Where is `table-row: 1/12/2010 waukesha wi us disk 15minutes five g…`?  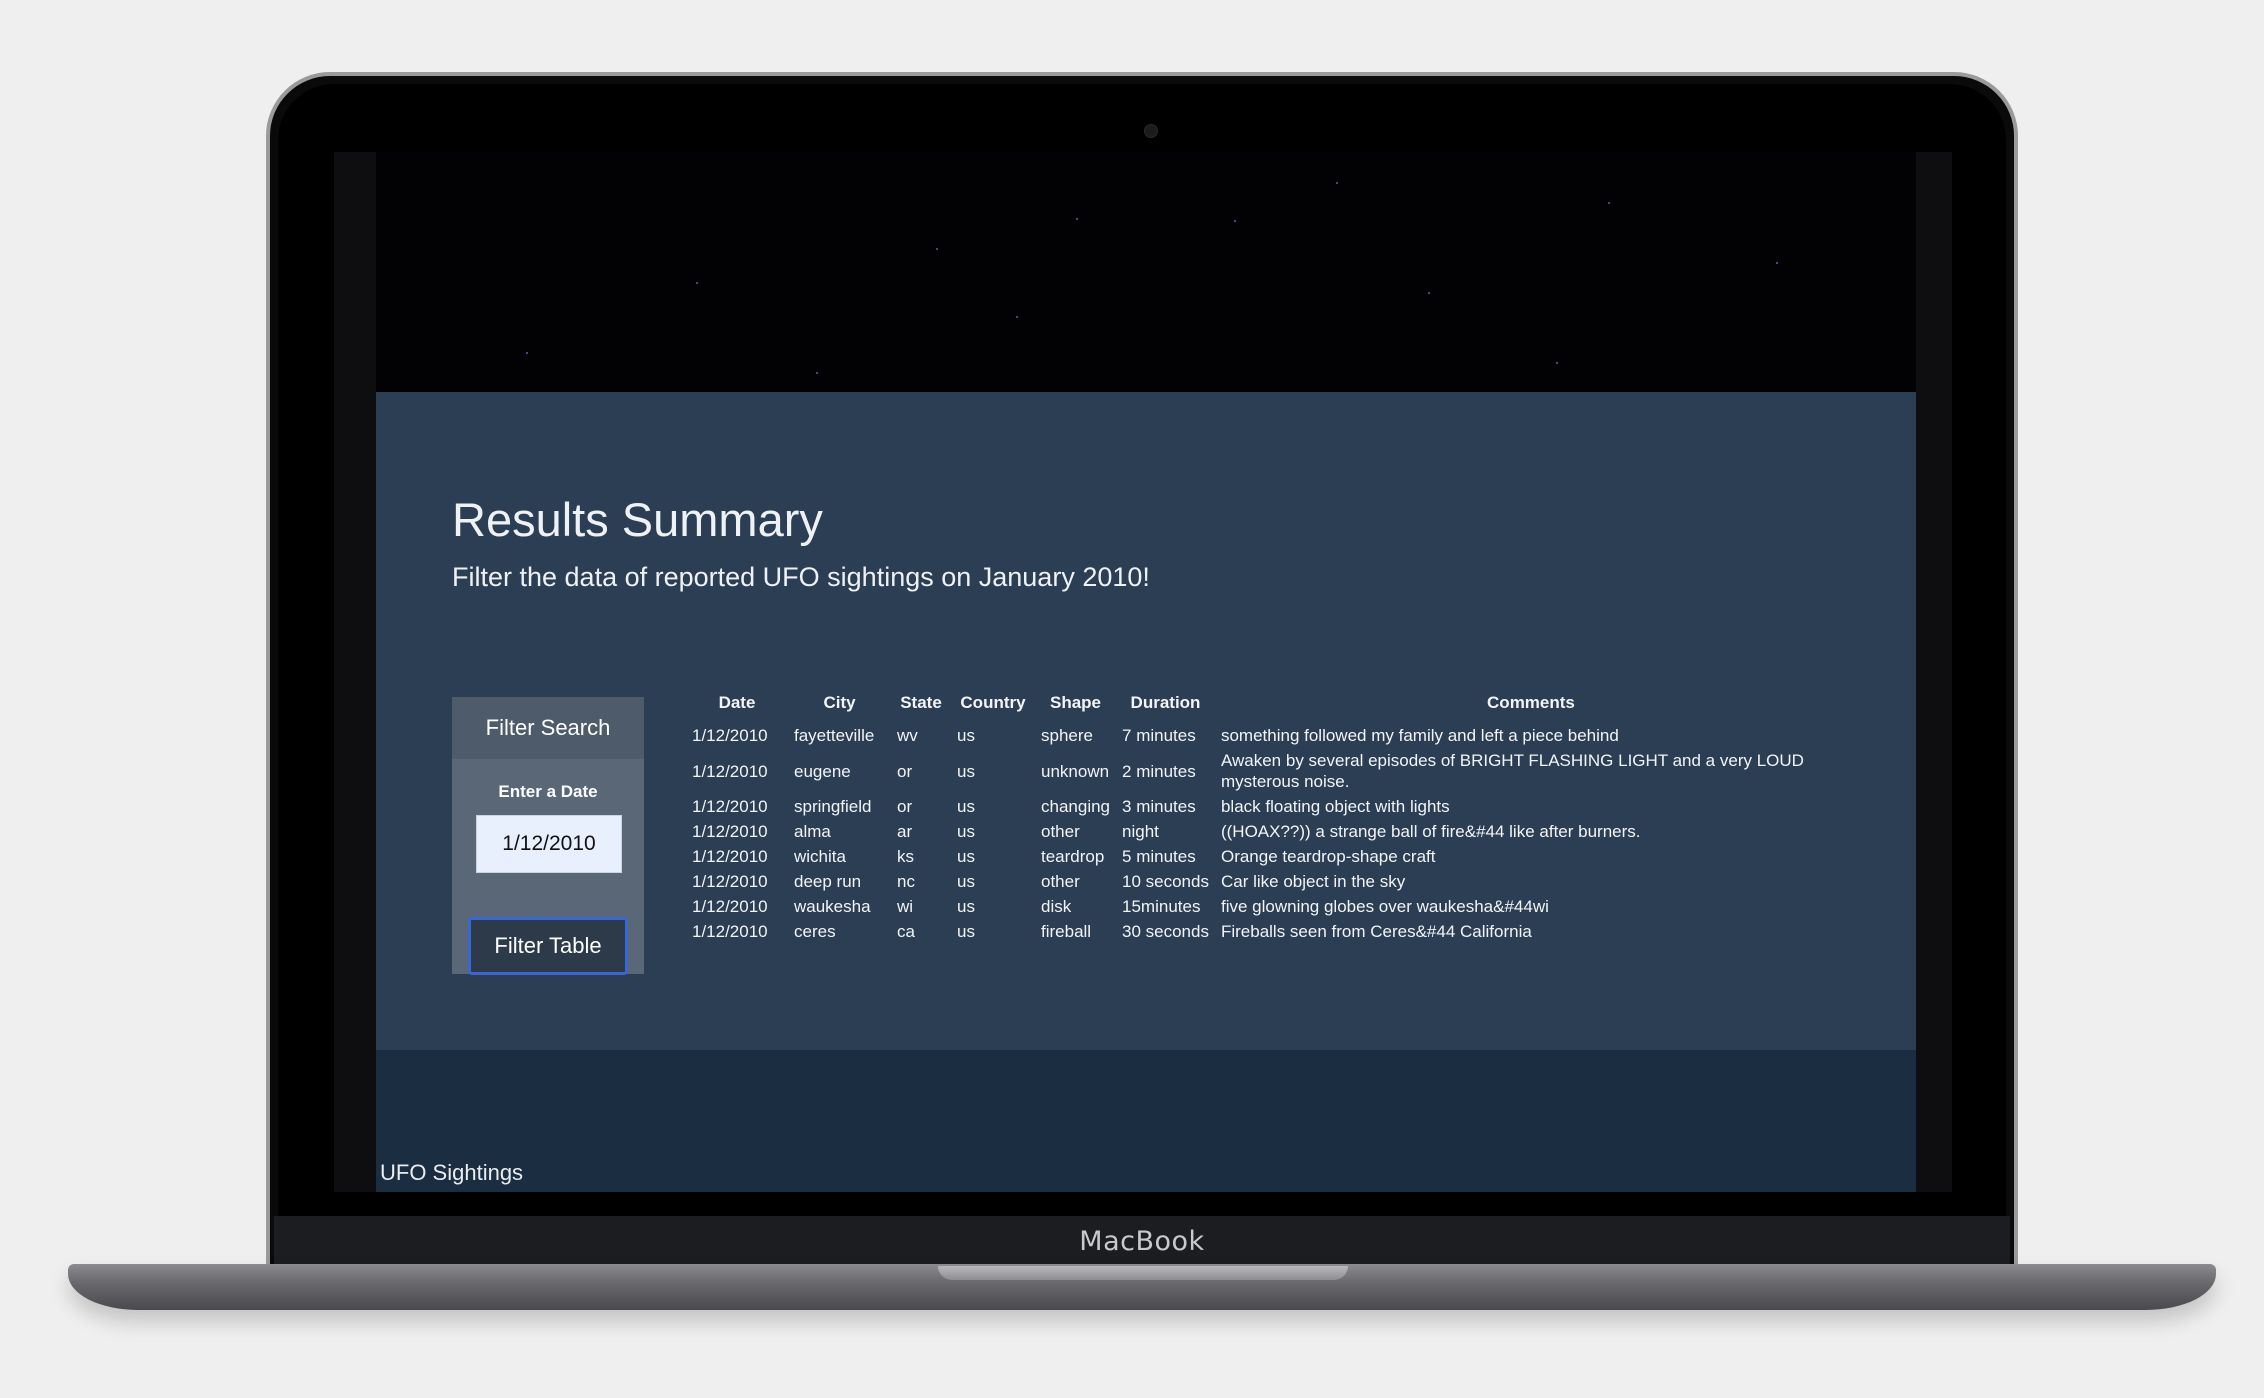 table-row: 1/12/2010 waukesha wi us disk 15minutes five g… is located at coordinates (1266, 906).